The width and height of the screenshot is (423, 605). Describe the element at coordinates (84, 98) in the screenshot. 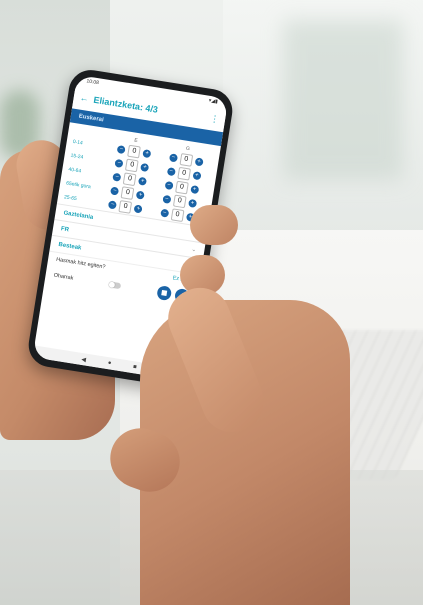

I see `arrow-left-icon: ←` at that location.